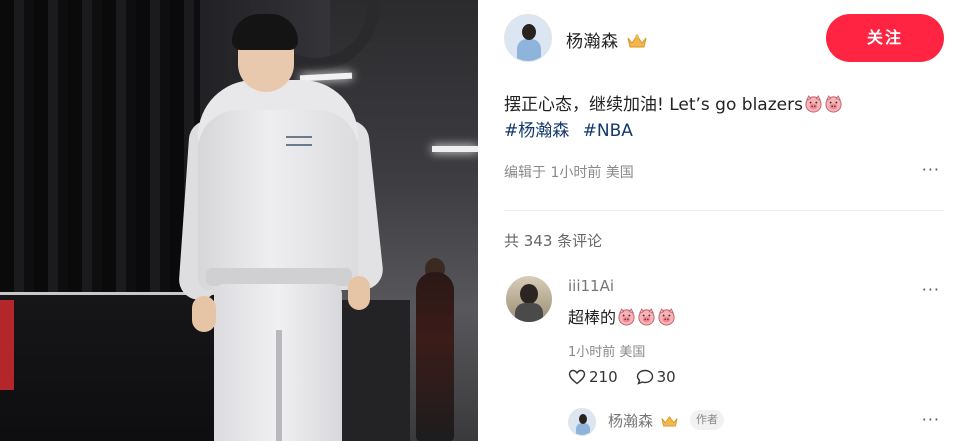 The height and width of the screenshot is (441, 960). What do you see at coordinates (931, 169) in the screenshot?
I see `post-more-button: ···` at bounding box center [931, 169].